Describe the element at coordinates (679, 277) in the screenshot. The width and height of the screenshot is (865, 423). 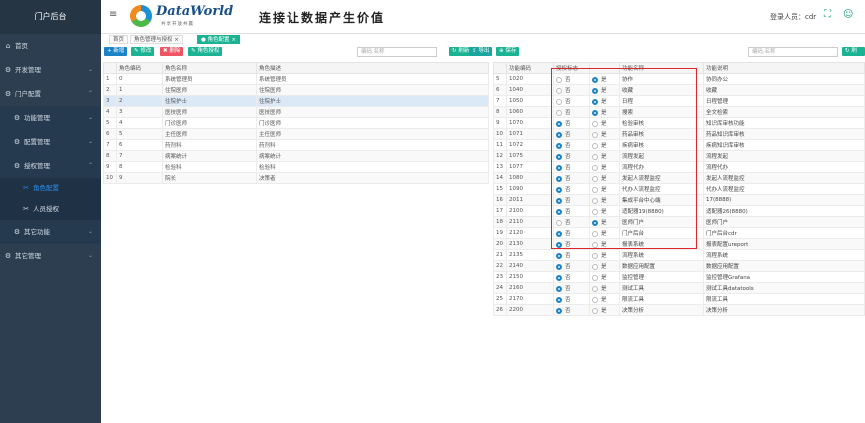
I see `table-row: 23 2150 否 是 监控管理 监控管理Grafana` at that location.